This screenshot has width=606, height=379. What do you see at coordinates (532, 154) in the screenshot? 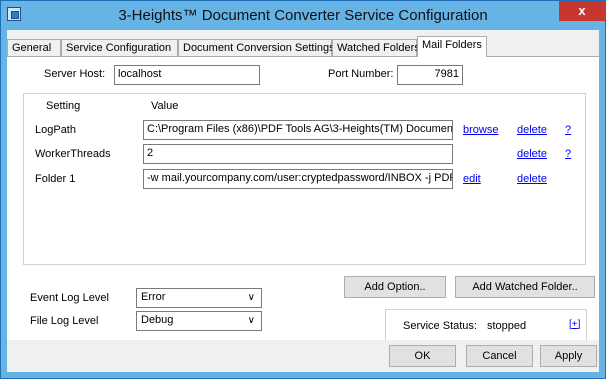
I see `delete-link-workerthreads: delete` at bounding box center [532, 154].